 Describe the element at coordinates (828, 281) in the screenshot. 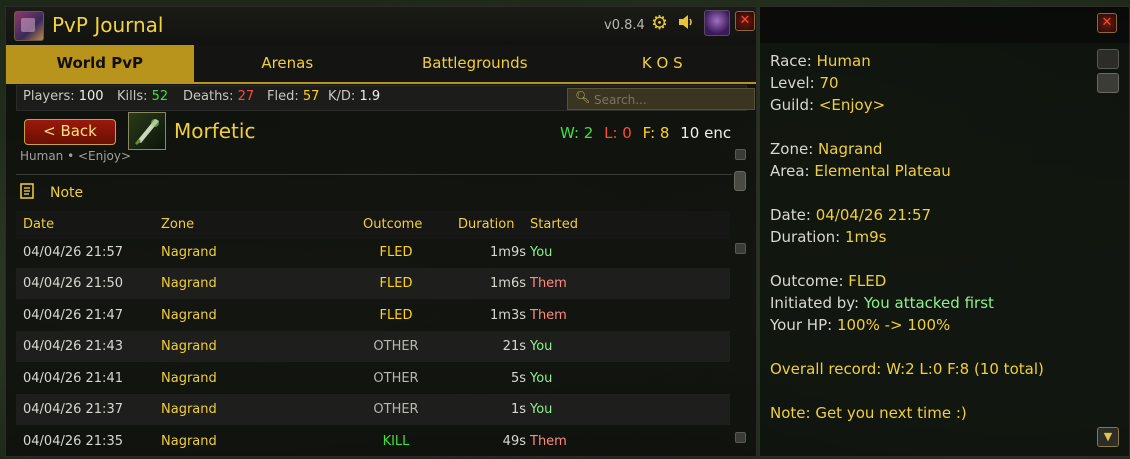

I see `detail-outcome: Outcome: FLED` at that location.